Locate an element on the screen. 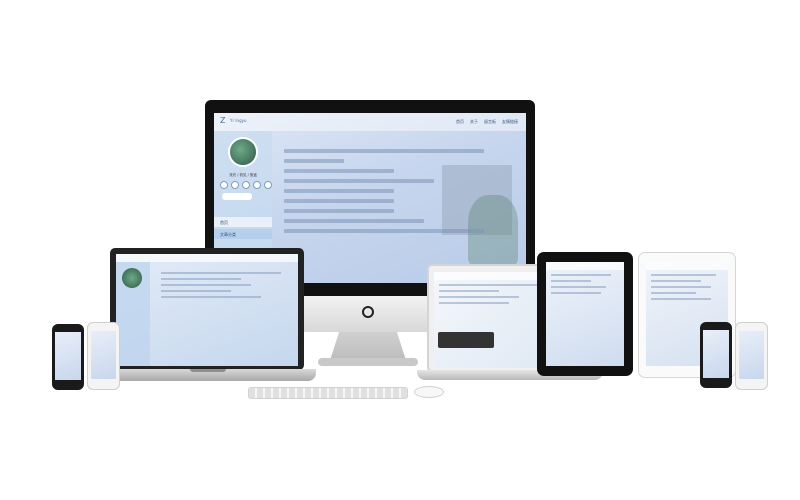  phone-white-right-screen is located at coordinates (751, 355).